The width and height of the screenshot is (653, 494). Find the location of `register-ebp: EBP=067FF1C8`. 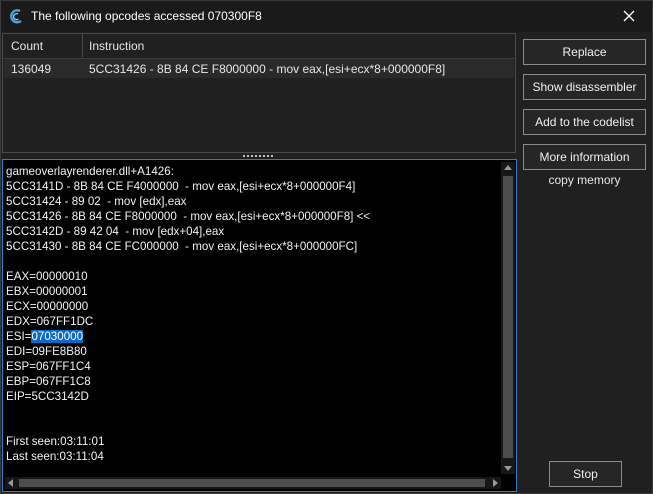

register-ebp: EBP=067FF1C8 is located at coordinates (48, 381).